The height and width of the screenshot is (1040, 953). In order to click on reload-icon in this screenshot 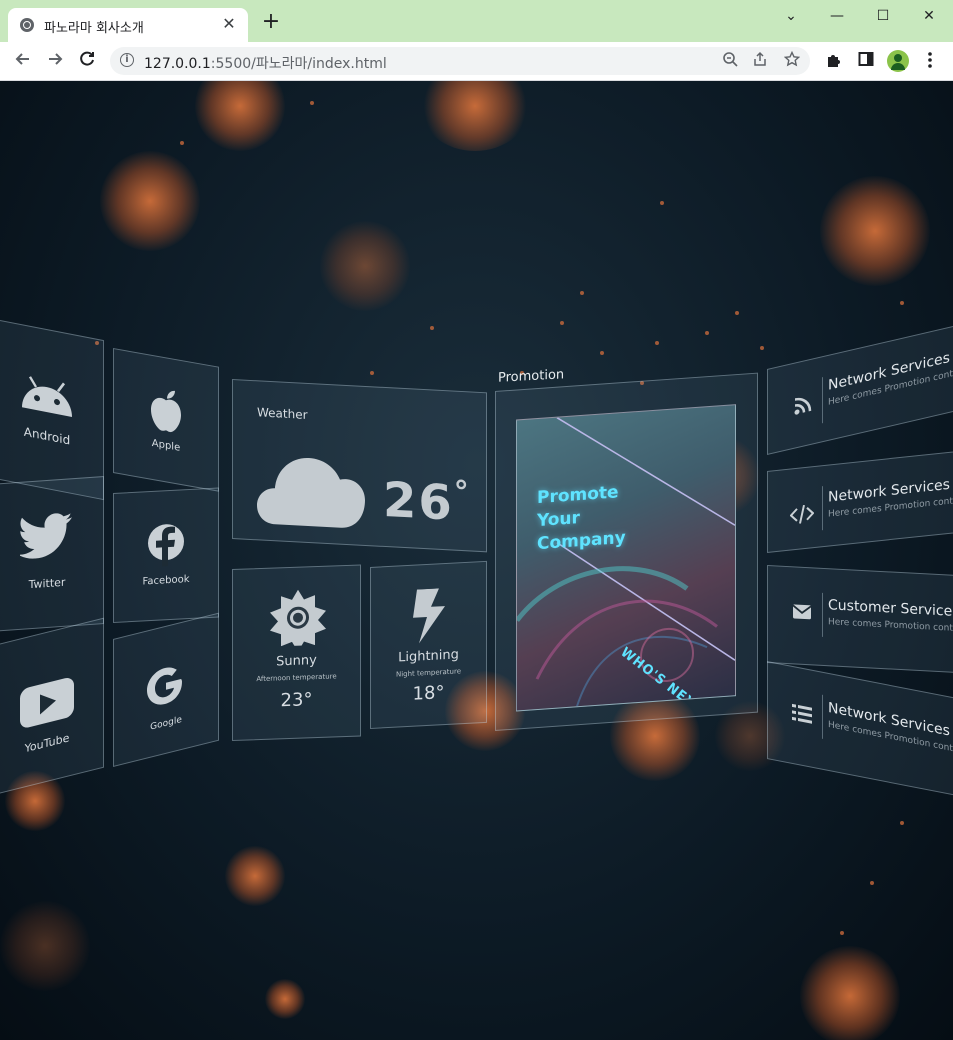, I will do `click(87, 58)`.